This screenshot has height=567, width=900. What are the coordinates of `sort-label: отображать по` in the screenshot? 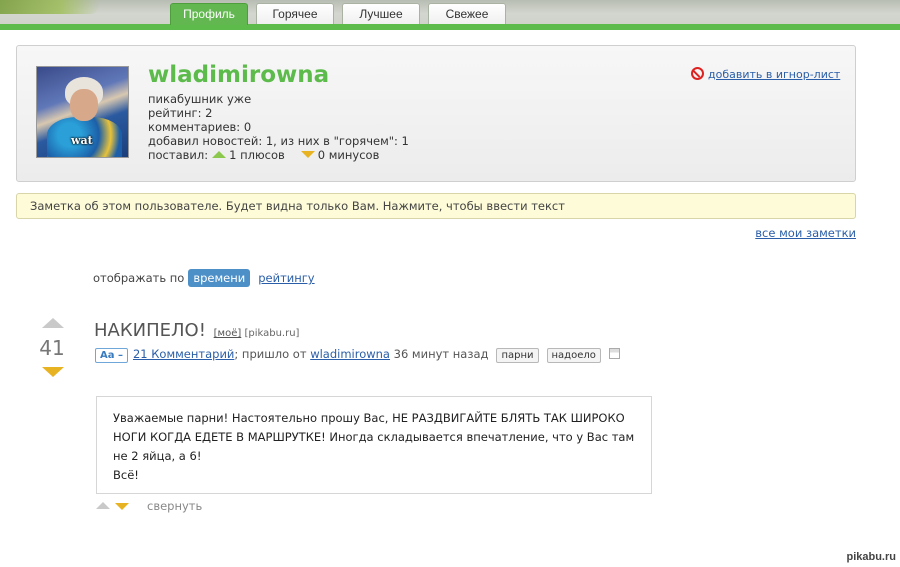 It's located at (139, 278).